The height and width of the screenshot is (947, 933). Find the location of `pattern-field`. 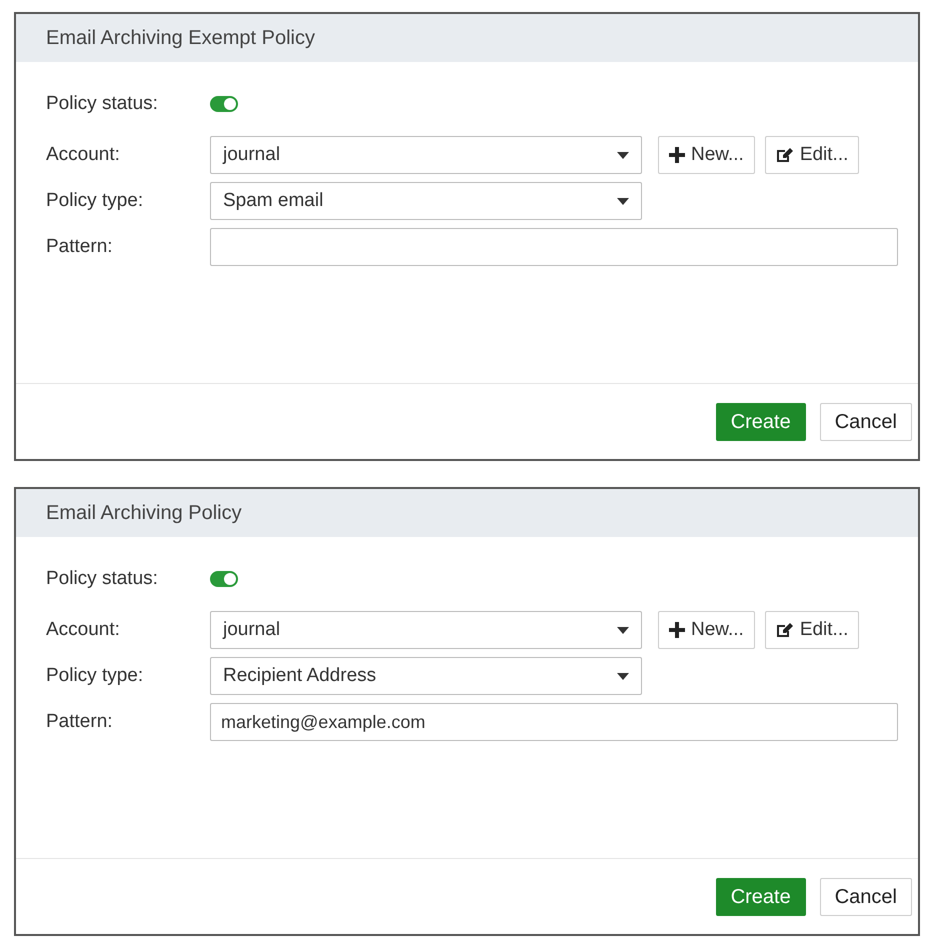

pattern-field is located at coordinates (554, 247).